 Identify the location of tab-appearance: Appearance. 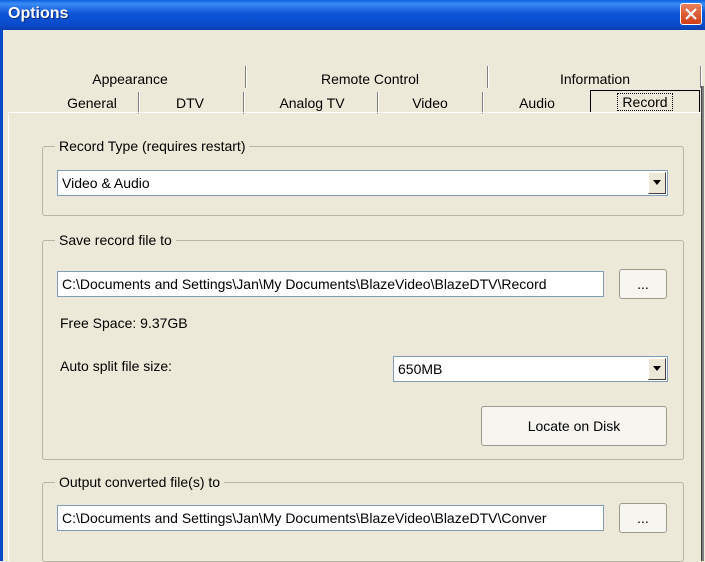
(130, 79).